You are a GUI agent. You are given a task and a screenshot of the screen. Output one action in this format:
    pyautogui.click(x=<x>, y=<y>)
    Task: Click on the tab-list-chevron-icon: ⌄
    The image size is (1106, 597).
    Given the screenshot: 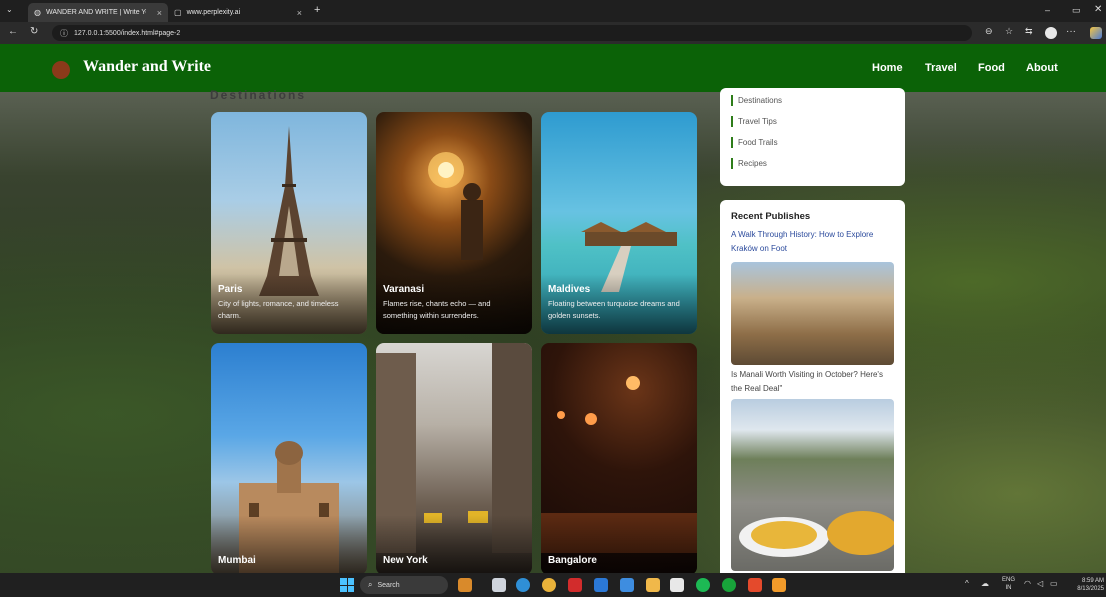 What is the action you would take?
    pyautogui.click(x=9, y=9)
    